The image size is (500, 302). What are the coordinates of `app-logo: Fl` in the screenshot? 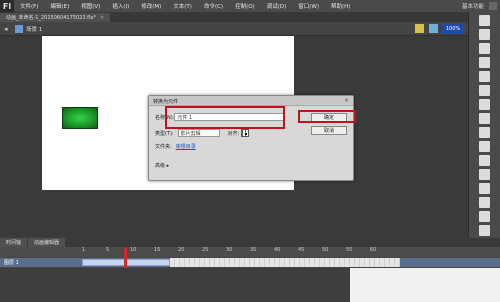 It's located at (7, 6).